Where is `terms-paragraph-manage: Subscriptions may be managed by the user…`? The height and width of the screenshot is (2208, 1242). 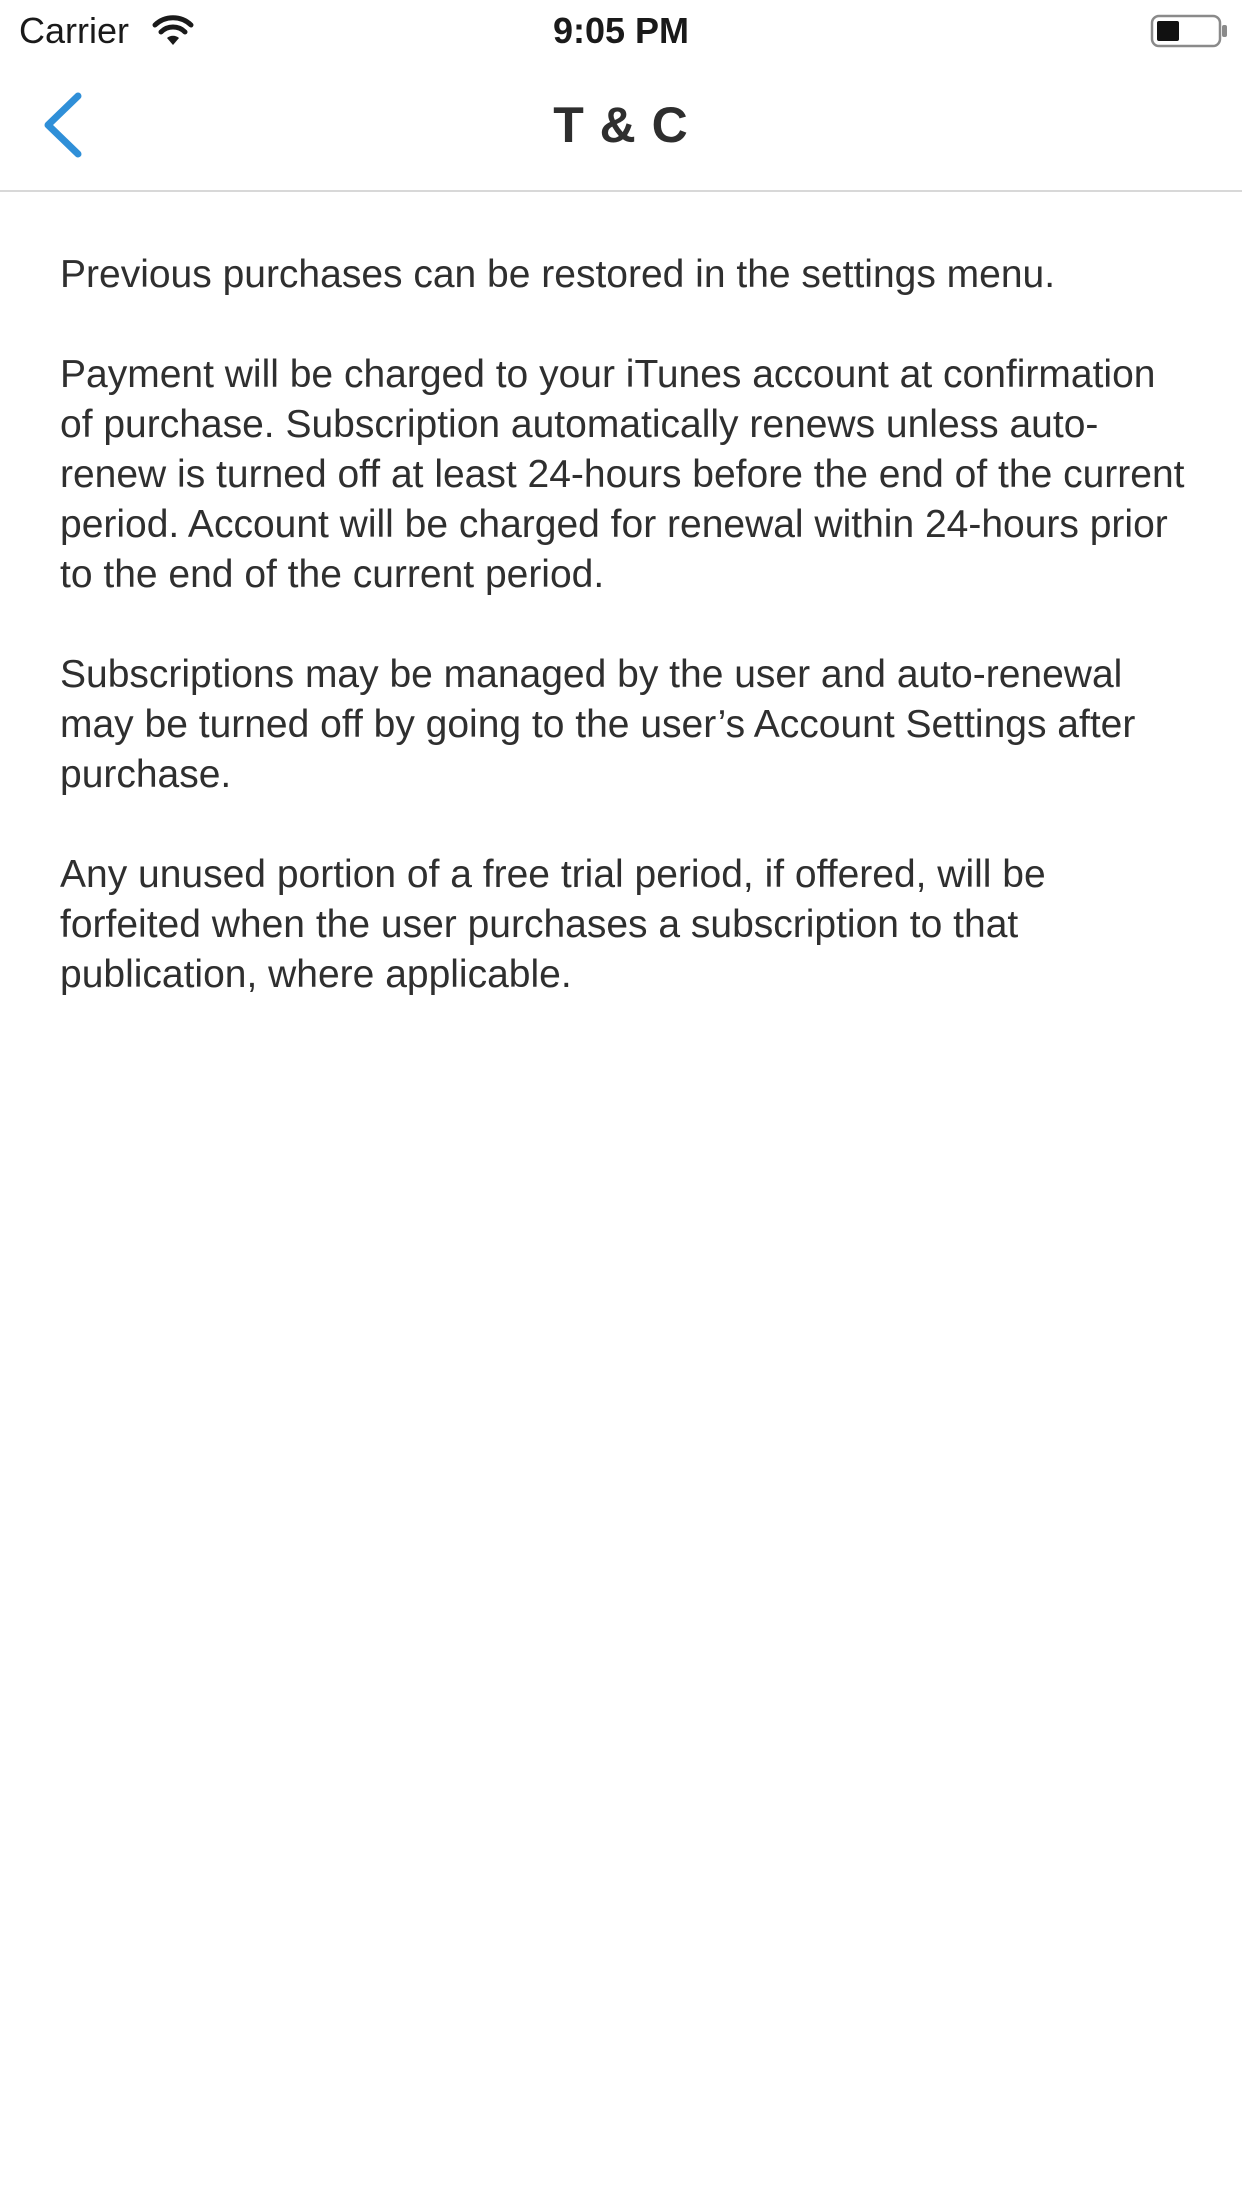
terms-paragraph-manage: Subscriptions may be managed by the user… is located at coordinates (598, 724).